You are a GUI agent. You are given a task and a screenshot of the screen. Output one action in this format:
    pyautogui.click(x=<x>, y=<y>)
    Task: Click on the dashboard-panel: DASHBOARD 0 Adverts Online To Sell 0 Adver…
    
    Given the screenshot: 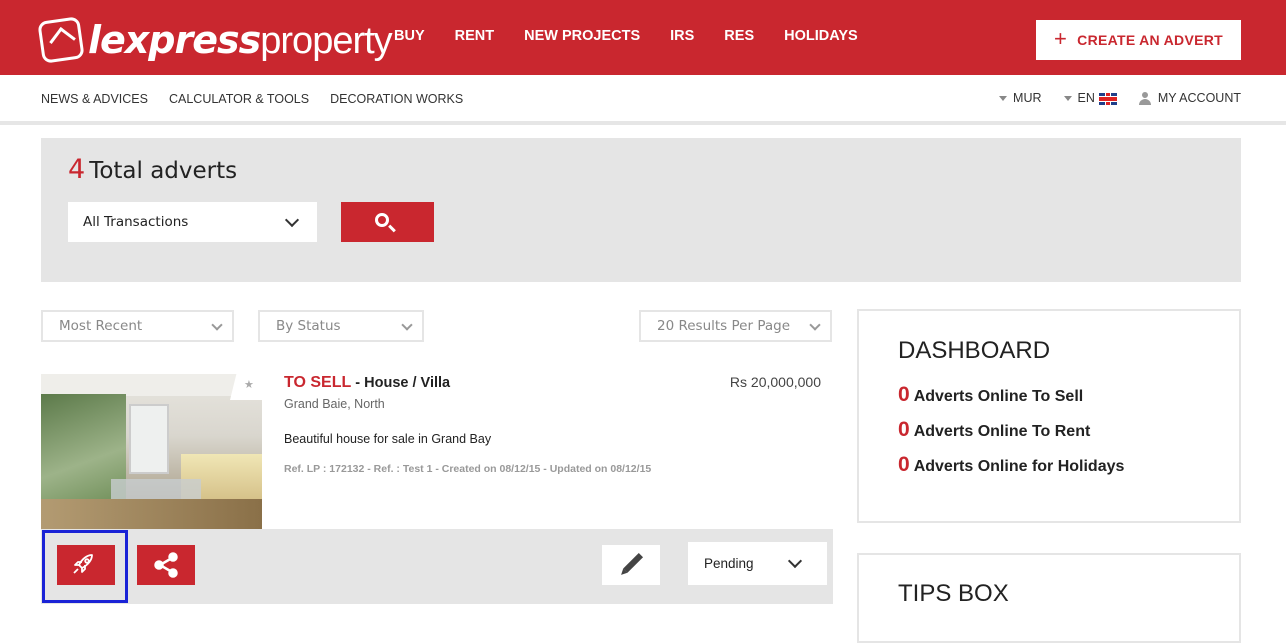 What is the action you would take?
    pyautogui.click(x=1049, y=416)
    